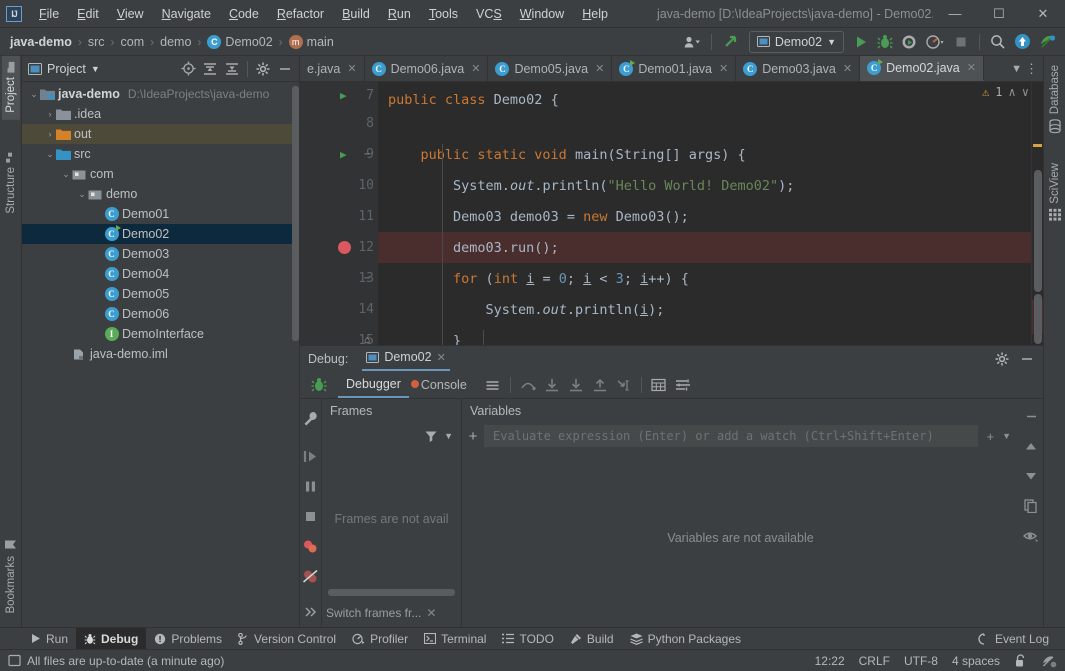  I want to click on filter-icon, so click(431, 436).